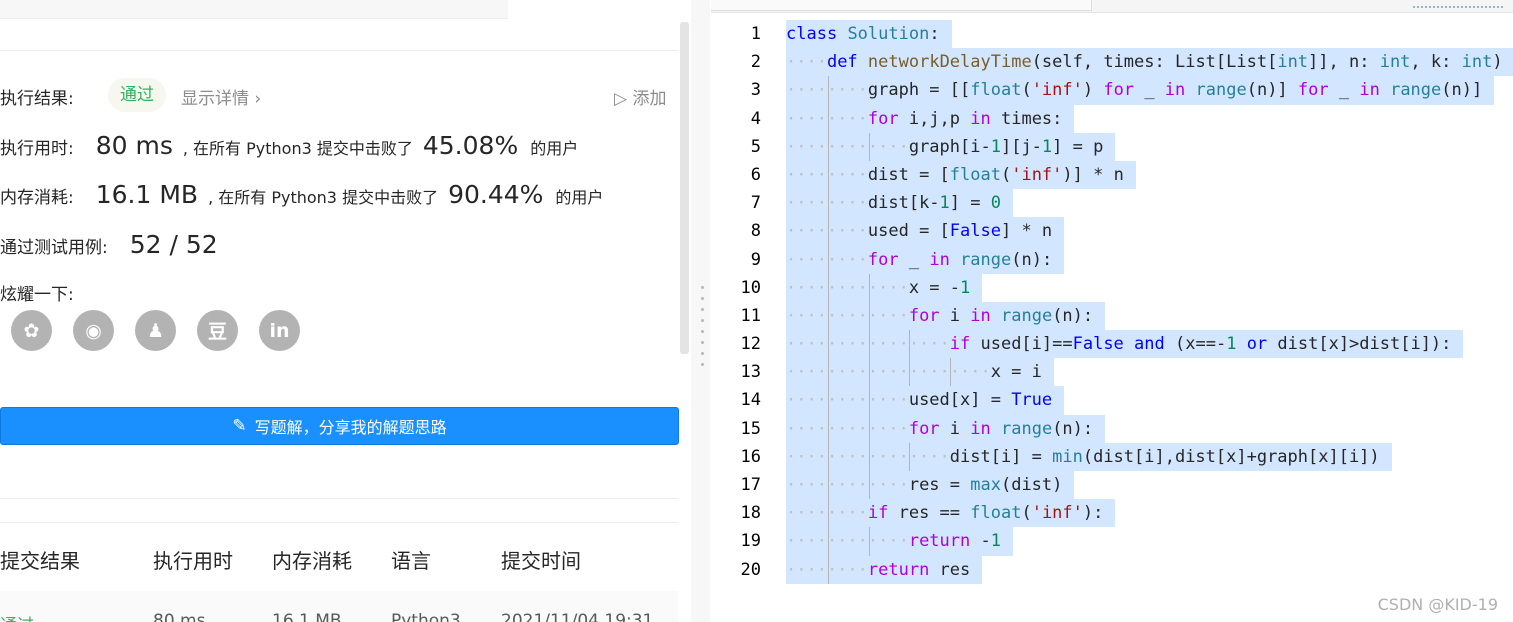 This screenshot has width=1513, height=622. I want to click on runtime-suffix: 的用户, so click(554, 148).